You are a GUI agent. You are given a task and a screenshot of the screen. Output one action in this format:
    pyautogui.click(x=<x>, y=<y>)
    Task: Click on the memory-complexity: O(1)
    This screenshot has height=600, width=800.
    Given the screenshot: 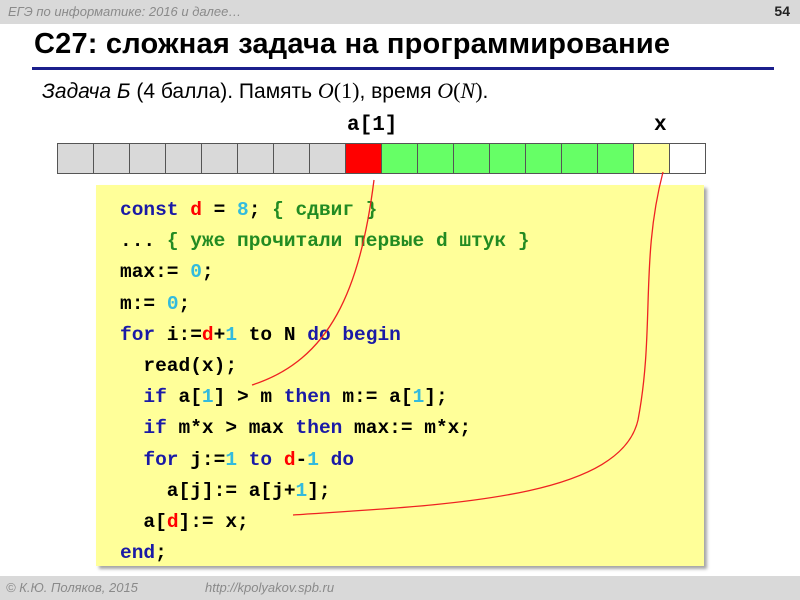 What is the action you would take?
    pyautogui.click(x=339, y=90)
    